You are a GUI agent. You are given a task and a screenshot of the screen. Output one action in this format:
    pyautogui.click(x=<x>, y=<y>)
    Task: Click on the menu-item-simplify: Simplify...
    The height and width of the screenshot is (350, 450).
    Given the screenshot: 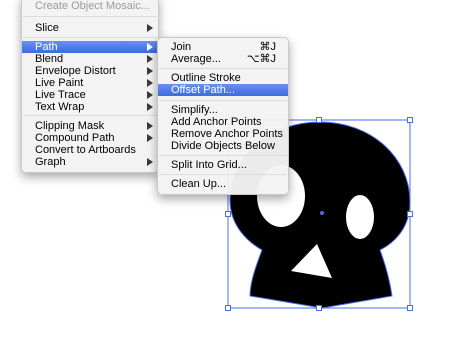 What is the action you would take?
    pyautogui.click(x=223, y=110)
    